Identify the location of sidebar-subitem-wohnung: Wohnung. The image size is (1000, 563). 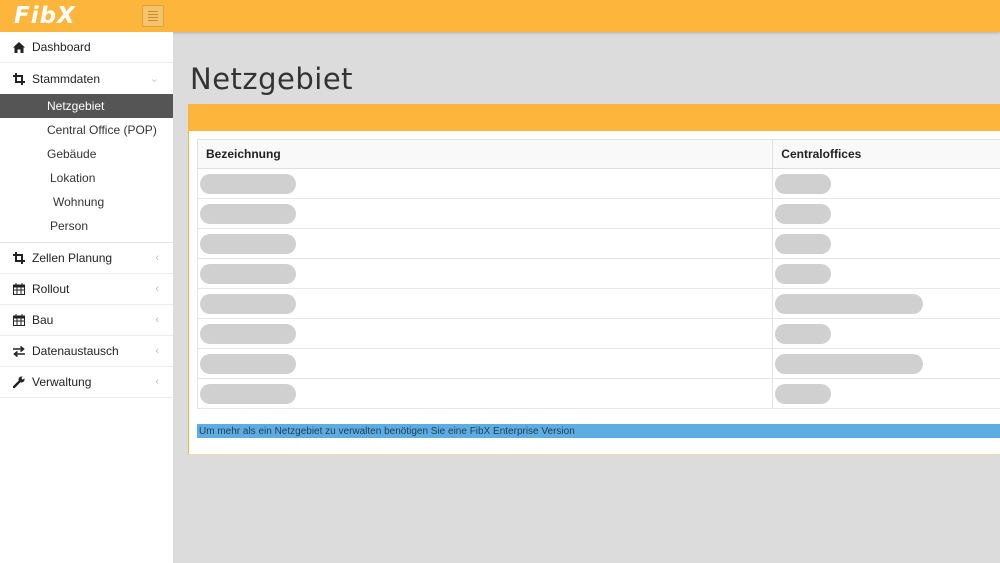
(86, 202).